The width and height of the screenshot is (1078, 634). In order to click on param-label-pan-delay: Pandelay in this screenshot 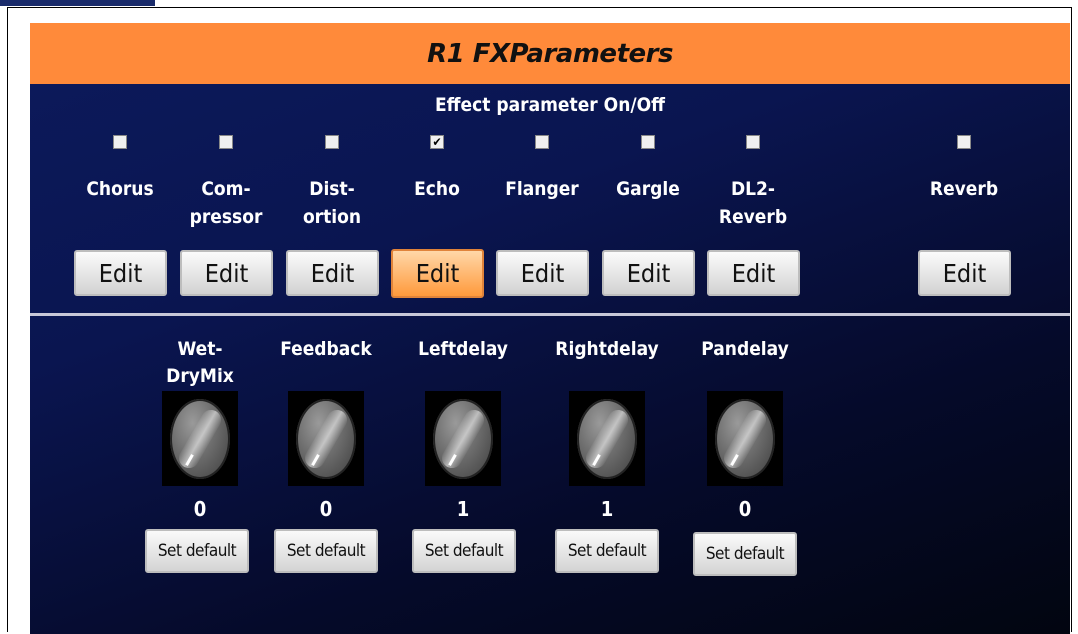, I will do `click(745, 349)`.